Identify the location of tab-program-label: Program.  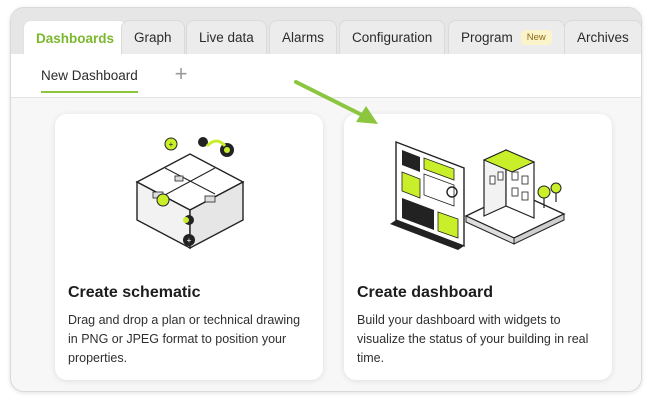
(487, 37).